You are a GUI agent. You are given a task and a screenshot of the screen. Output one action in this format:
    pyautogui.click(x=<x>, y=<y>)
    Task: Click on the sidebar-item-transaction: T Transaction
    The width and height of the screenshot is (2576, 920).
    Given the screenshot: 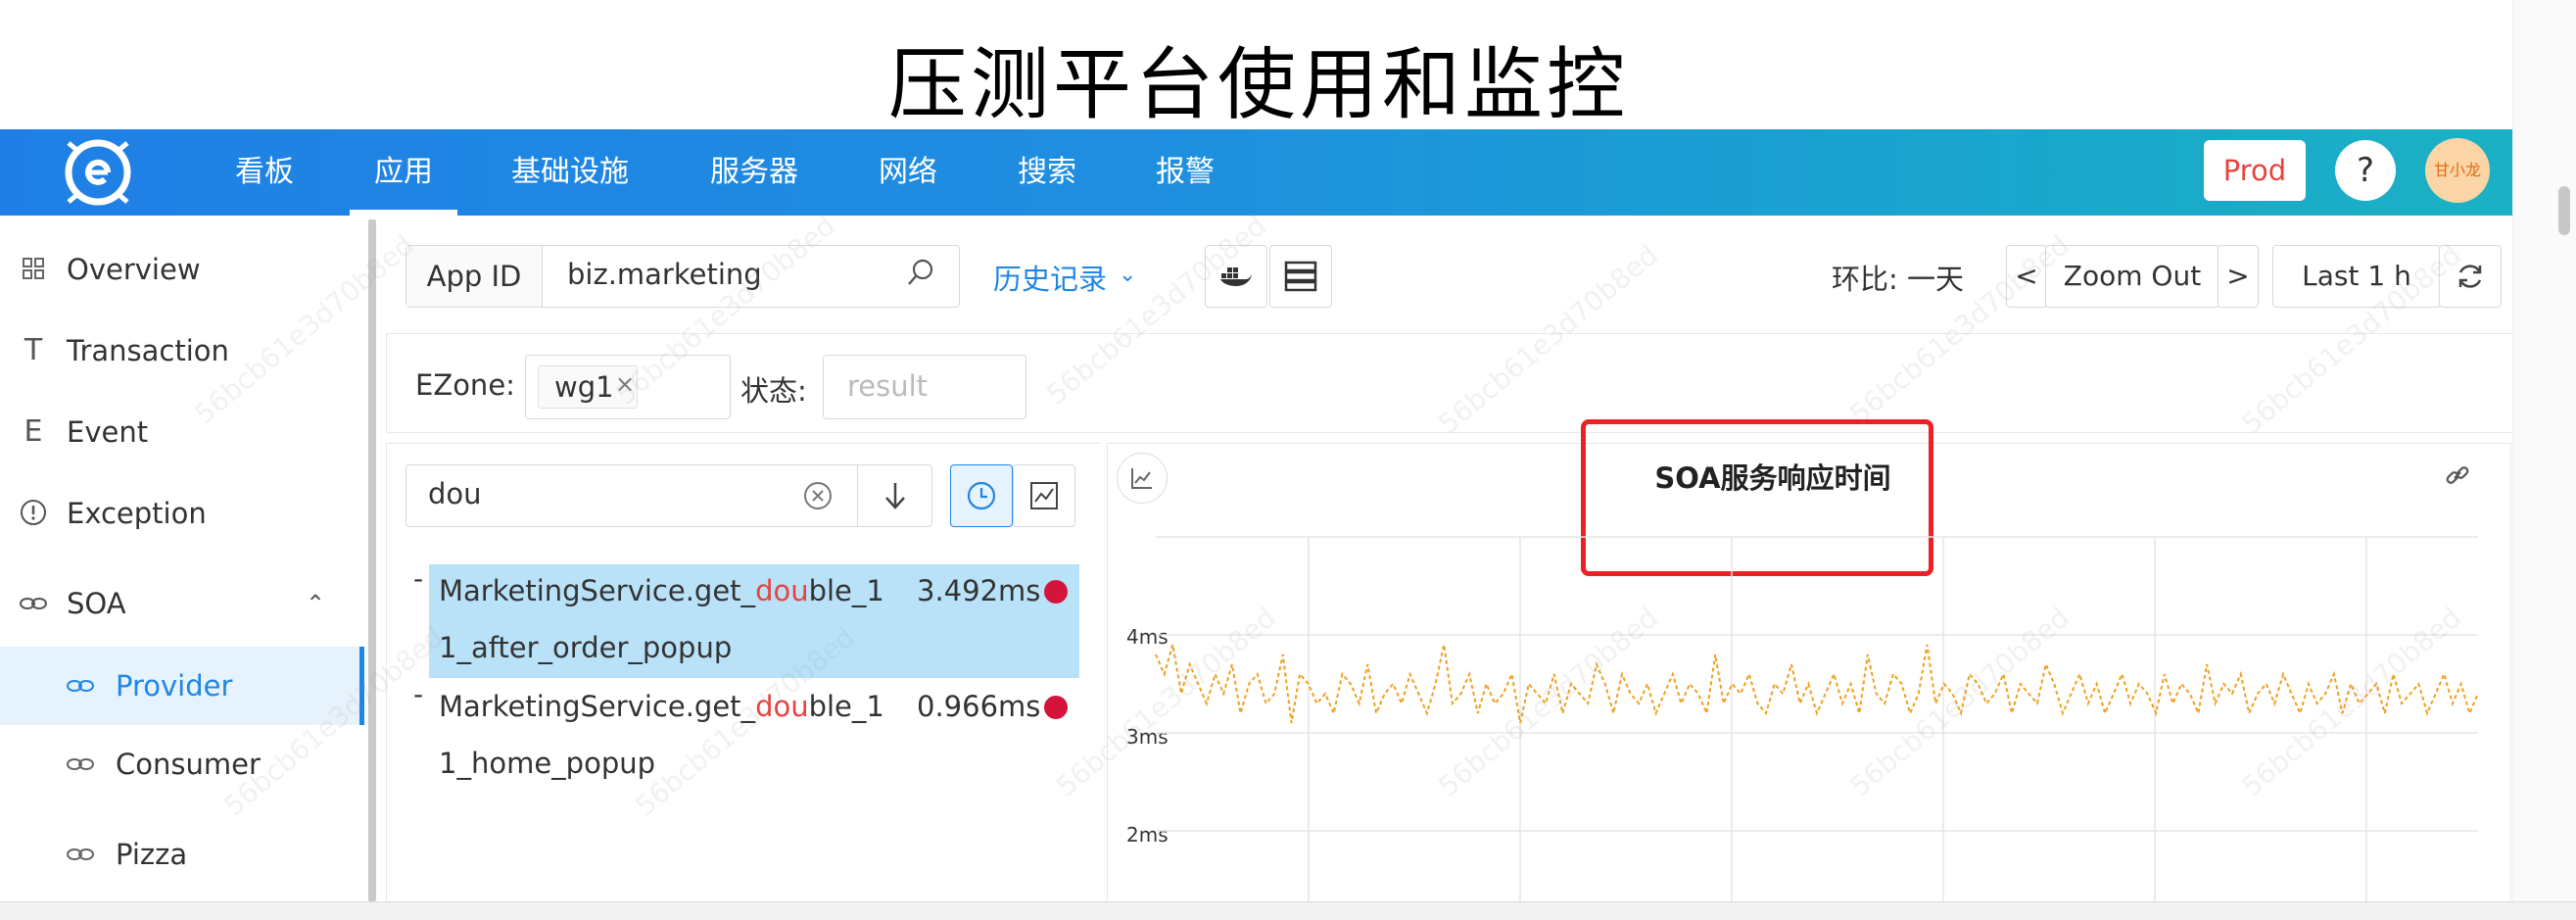 What is the action you would take?
    pyautogui.click(x=182, y=350)
    